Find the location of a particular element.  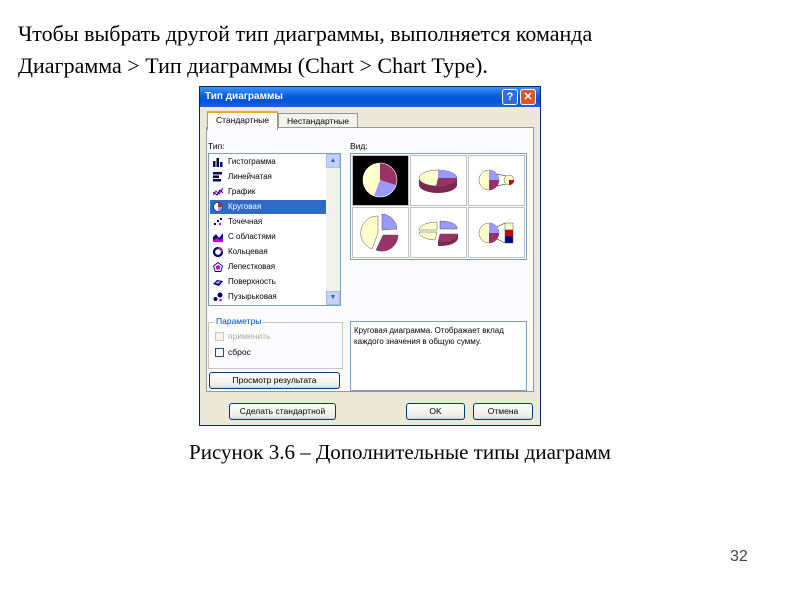

subtype-pie is located at coordinates (380, 180).